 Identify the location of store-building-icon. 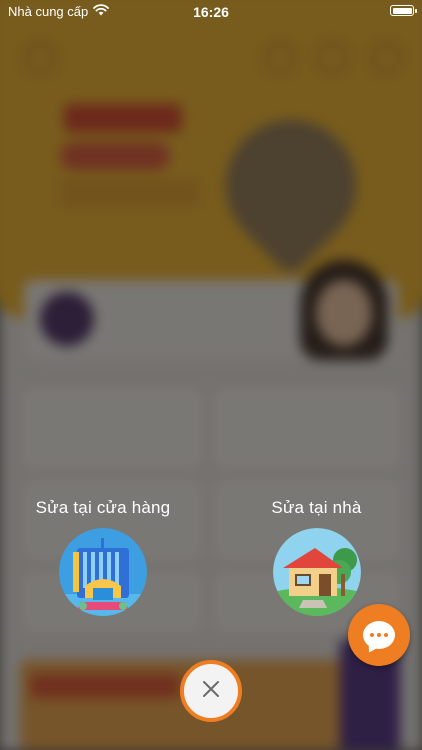
(103, 572).